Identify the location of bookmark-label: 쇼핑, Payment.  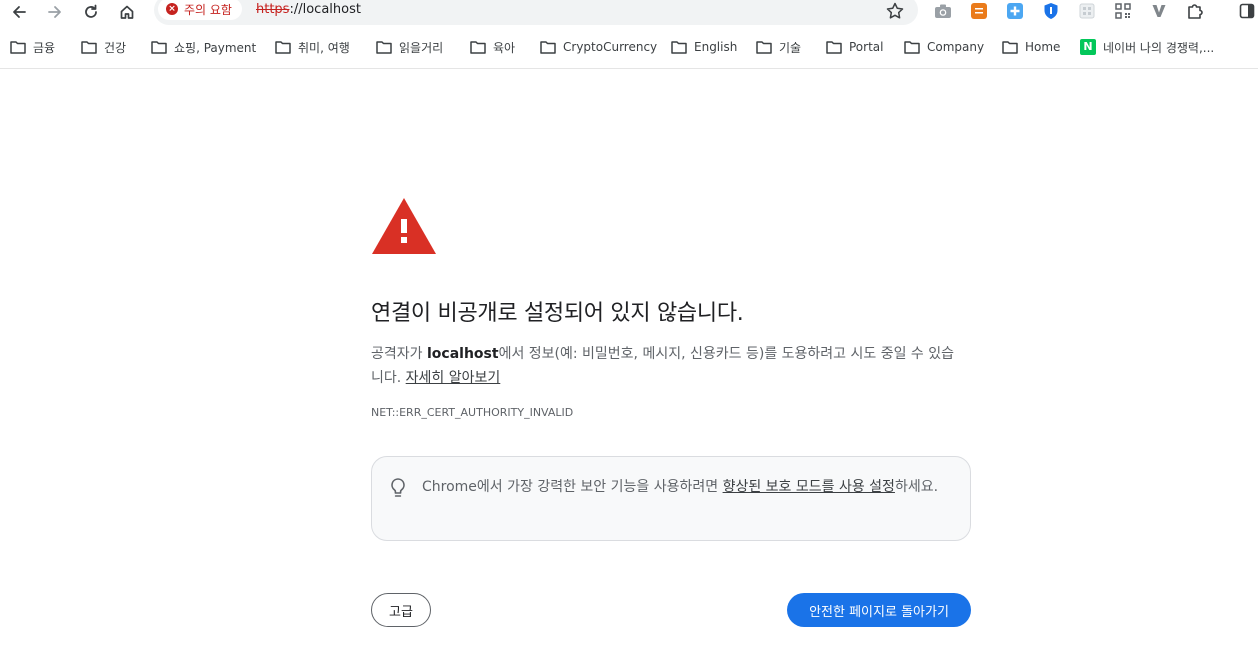
(215, 47).